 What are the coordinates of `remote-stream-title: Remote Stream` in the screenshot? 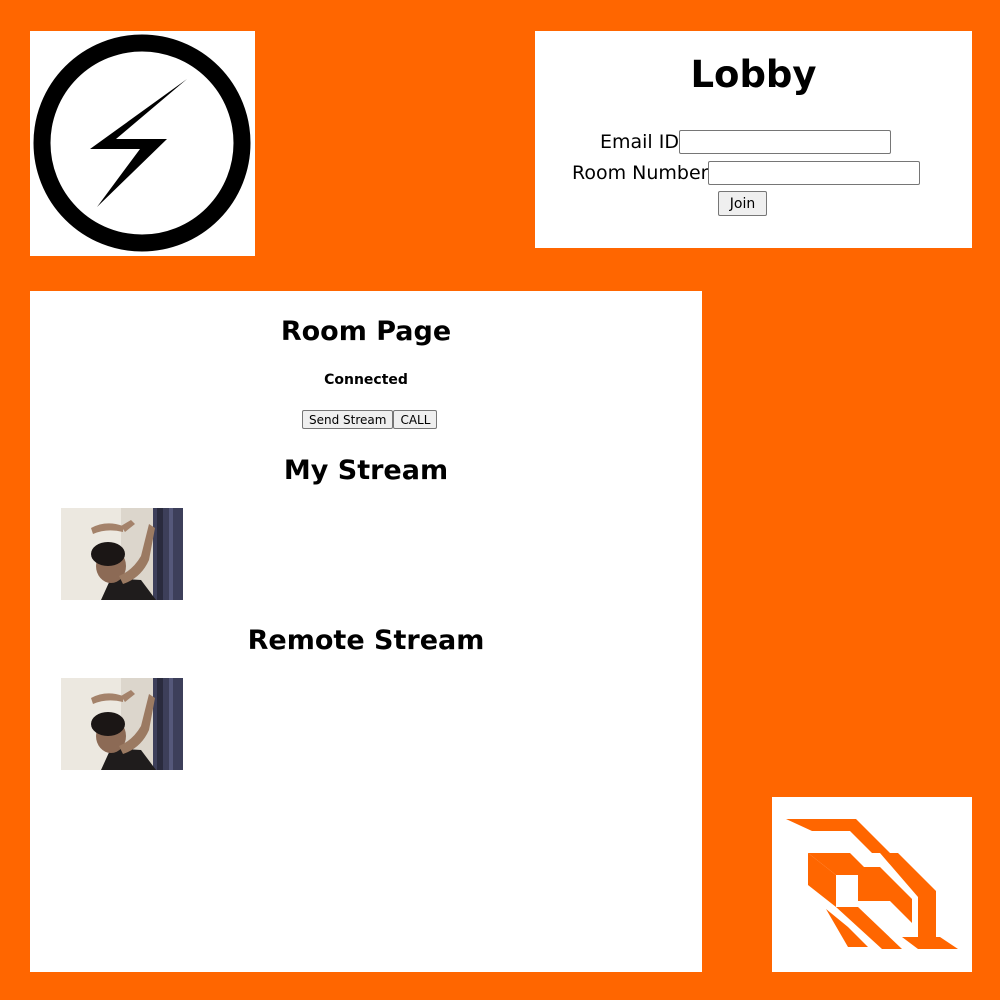 It's located at (366, 640).